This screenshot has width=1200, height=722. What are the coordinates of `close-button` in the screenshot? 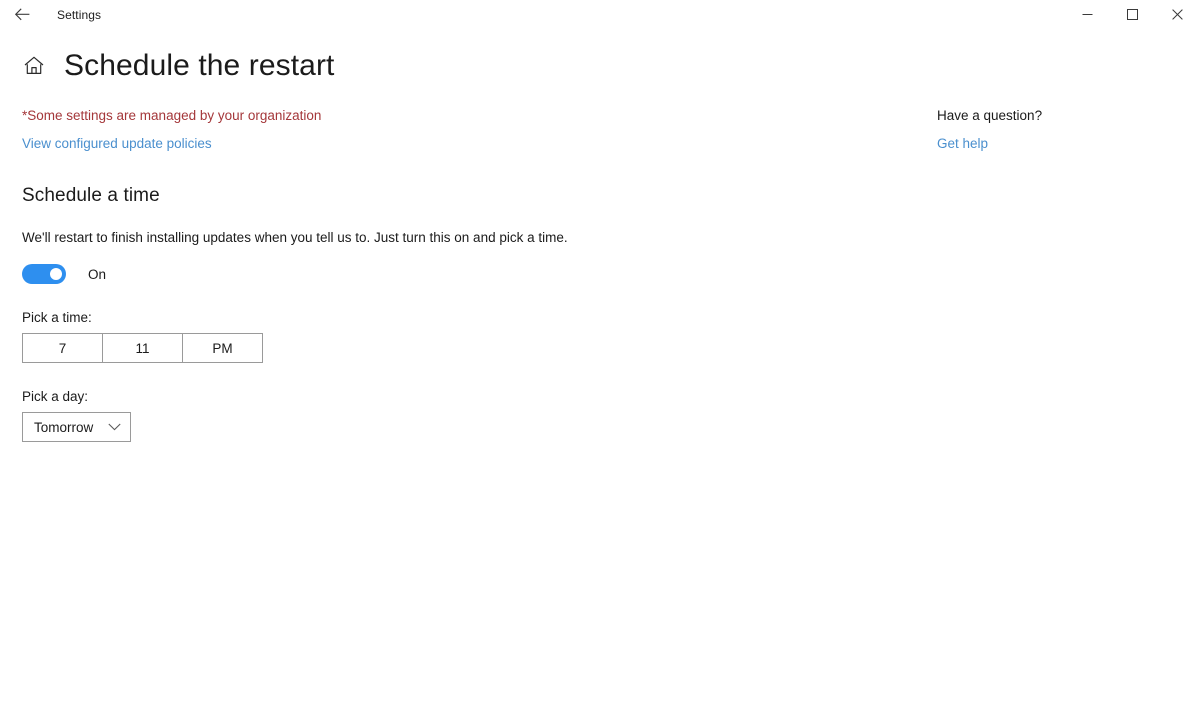 It's located at (1177, 14).